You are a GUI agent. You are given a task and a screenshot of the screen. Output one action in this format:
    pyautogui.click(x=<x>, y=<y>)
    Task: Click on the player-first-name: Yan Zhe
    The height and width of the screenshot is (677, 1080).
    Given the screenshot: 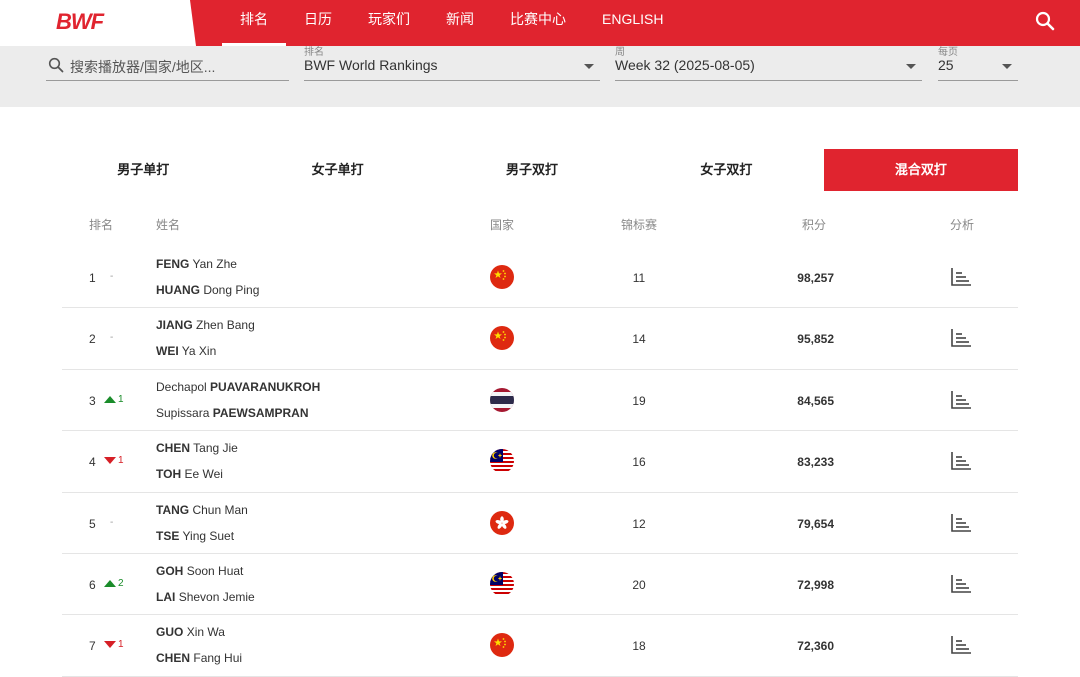 What is the action you would take?
    pyautogui.click(x=214, y=264)
    